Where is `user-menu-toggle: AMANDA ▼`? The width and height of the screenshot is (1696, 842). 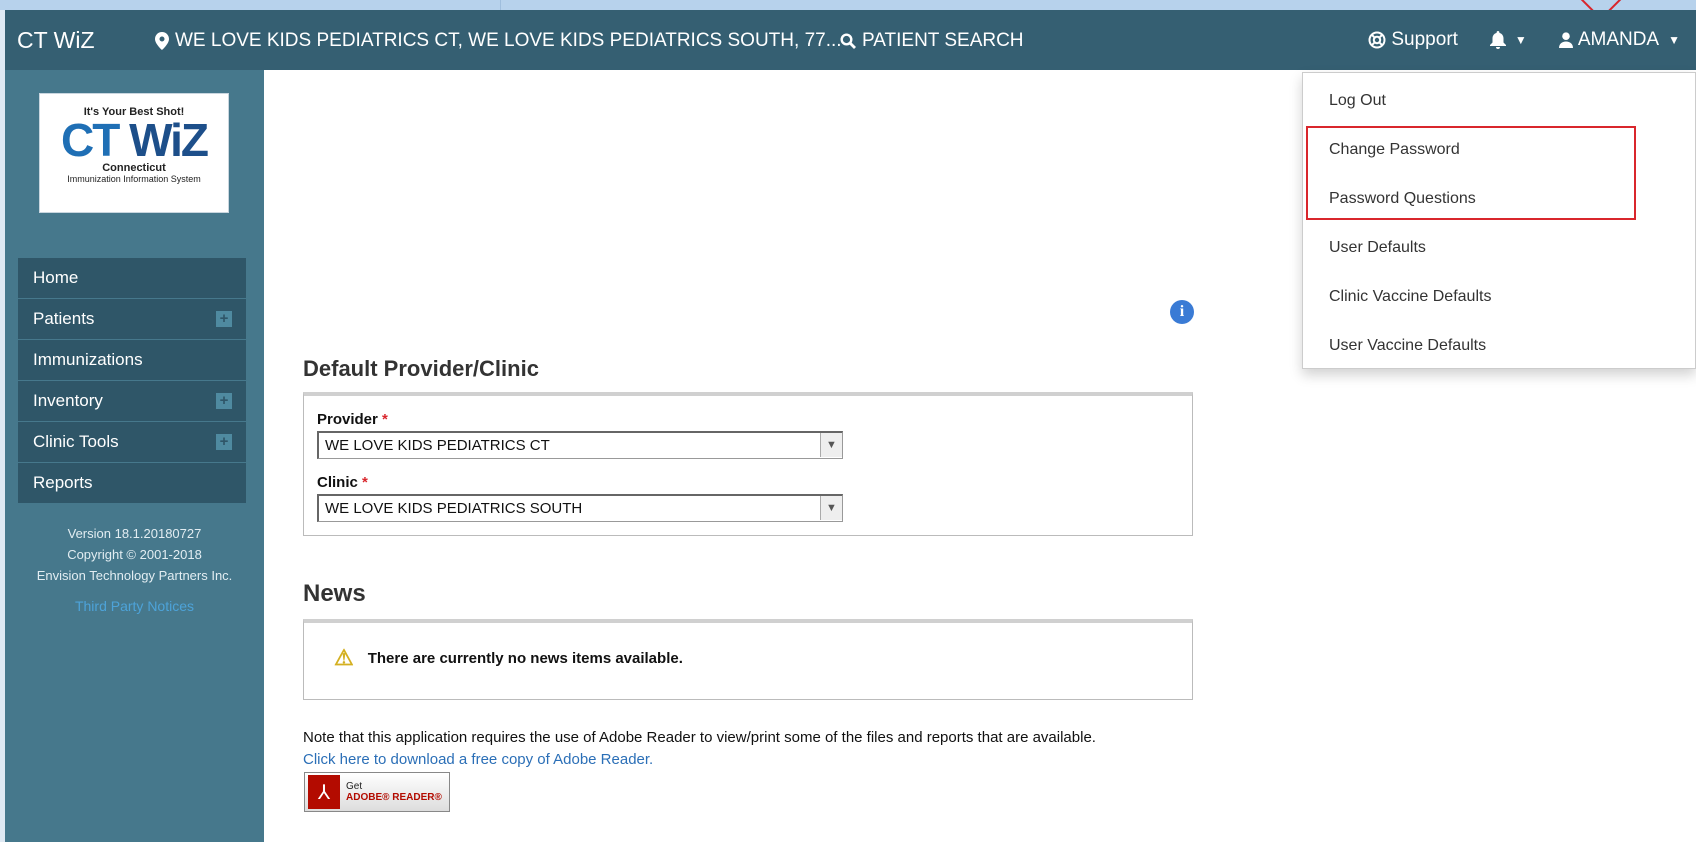
user-menu-toggle: AMANDA ▼ is located at coordinates (1619, 40).